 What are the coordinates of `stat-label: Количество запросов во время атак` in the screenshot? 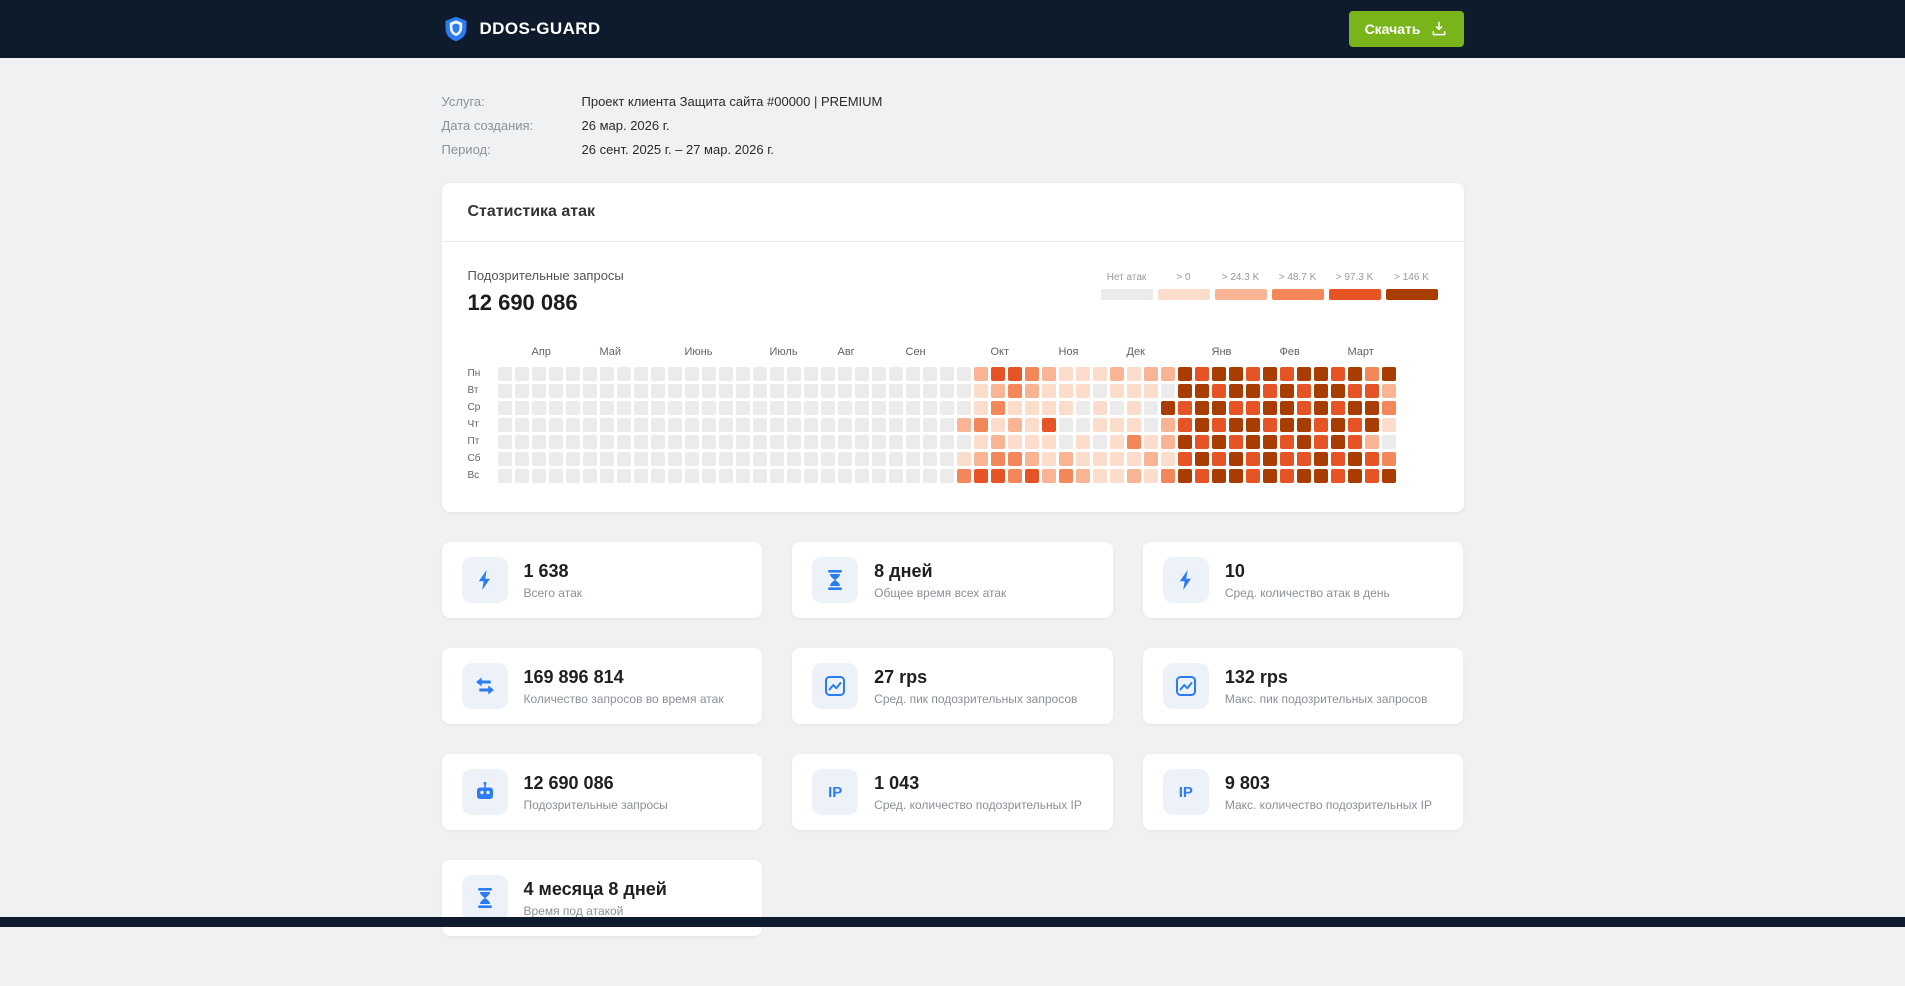 It's located at (623, 698).